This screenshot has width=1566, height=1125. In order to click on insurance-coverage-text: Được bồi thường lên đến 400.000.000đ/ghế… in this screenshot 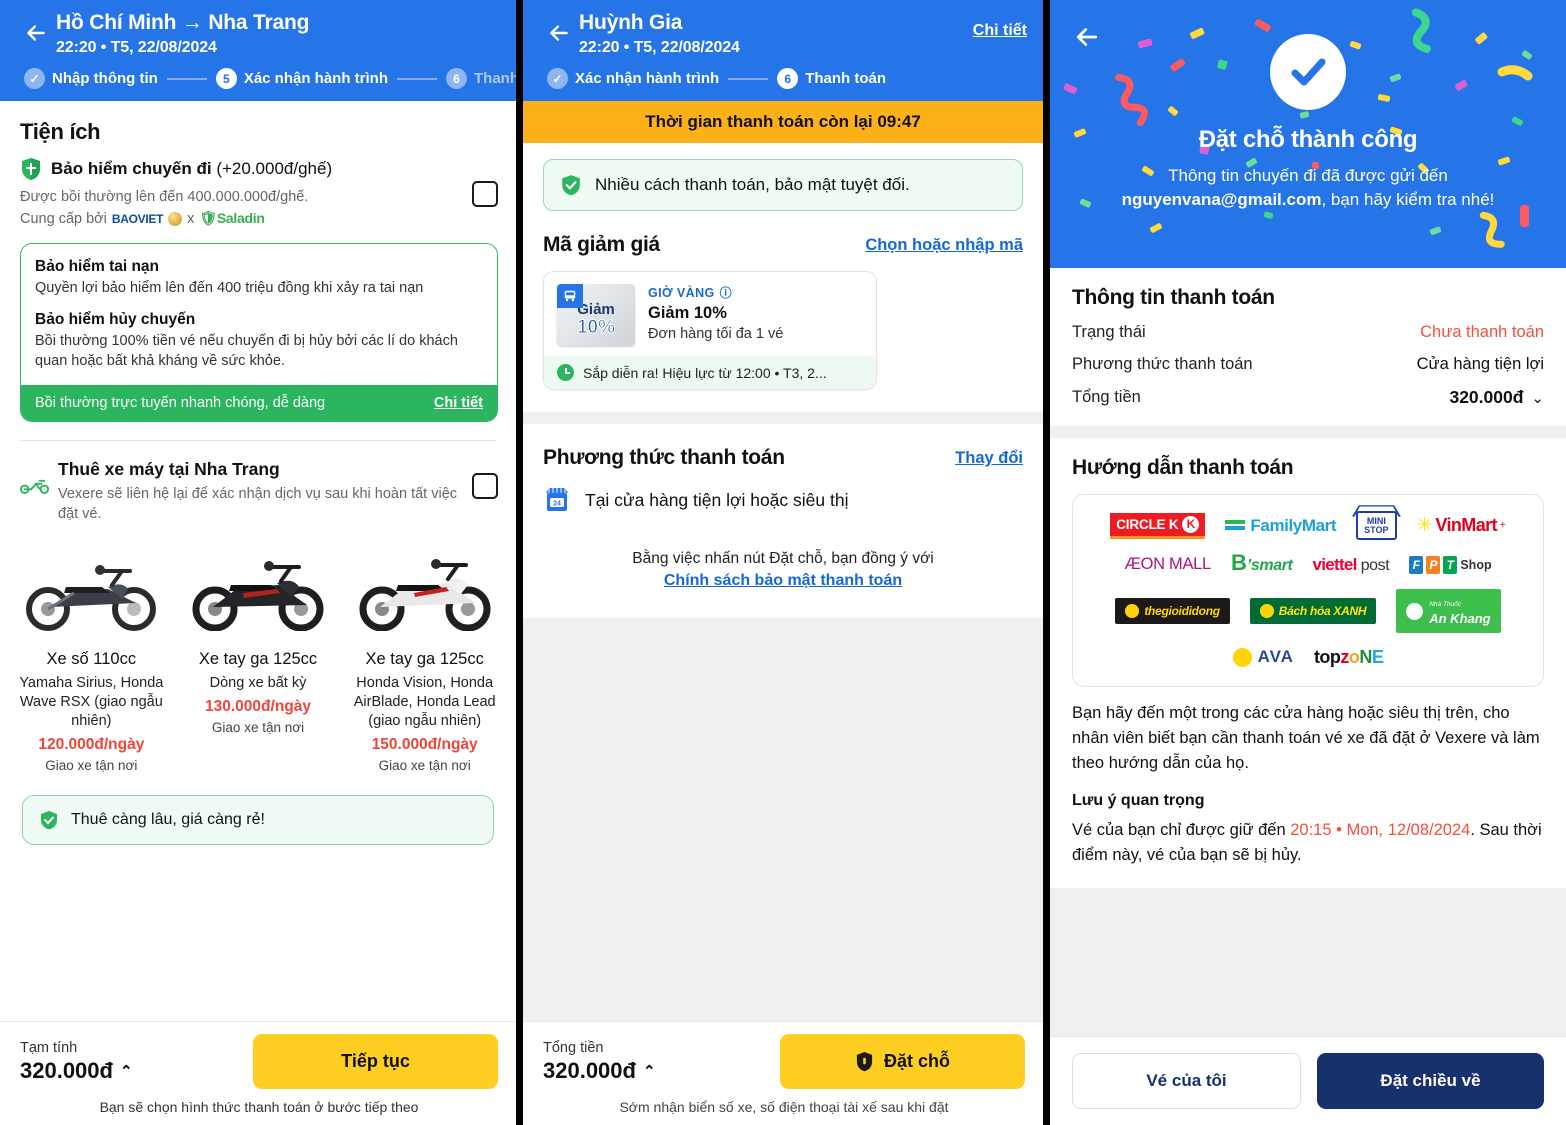, I will do `click(164, 197)`.